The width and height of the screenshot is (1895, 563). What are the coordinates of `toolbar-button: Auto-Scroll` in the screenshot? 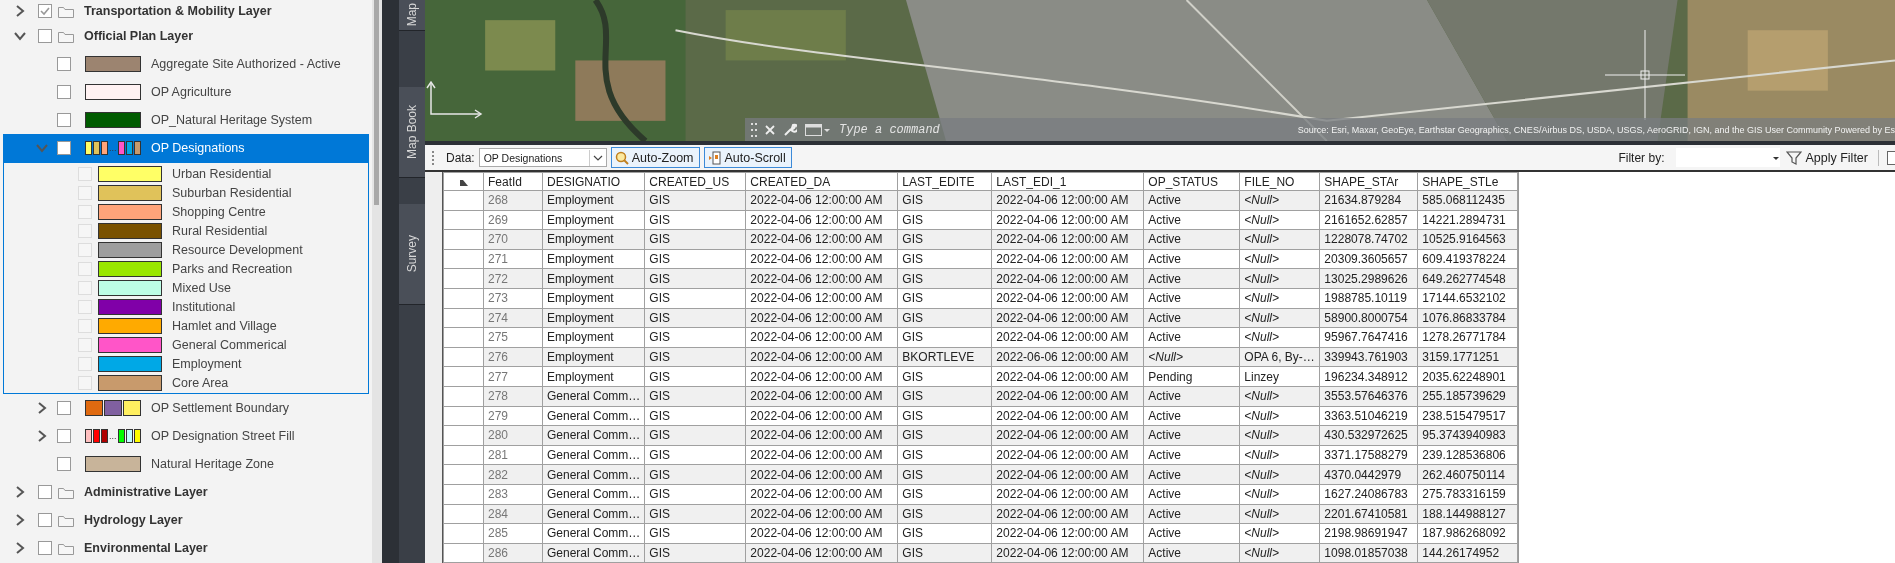 It's located at (747, 157).